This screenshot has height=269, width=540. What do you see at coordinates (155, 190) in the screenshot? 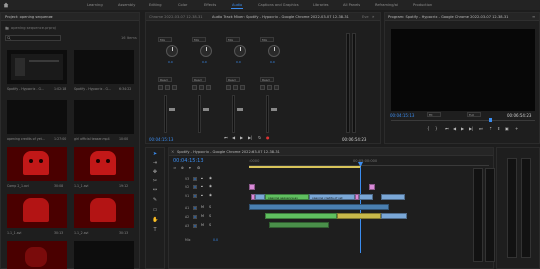
I see `slip-tool-icon: ↔` at bounding box center [155, 190].